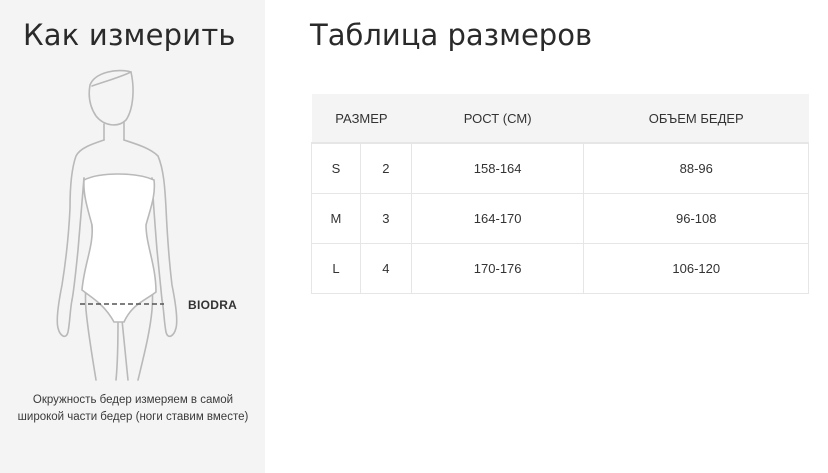 Image resolution: width=828 pixels, height=473 pixels. I want to click on size-number-cell: 3, so click(385, 218).